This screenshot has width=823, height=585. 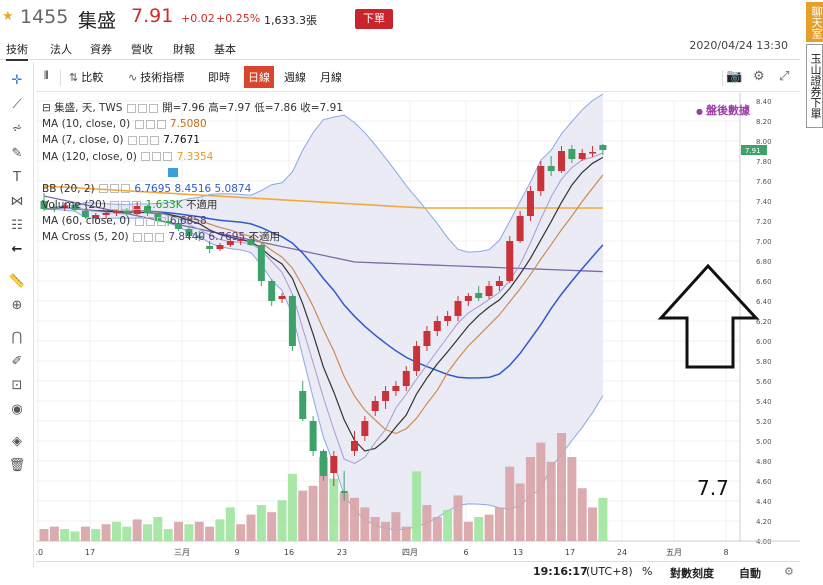 What do you see at coordinates (17, 410) in the screenshot?
I see `eye-icon: ◉` at bounding box center [17, 410].